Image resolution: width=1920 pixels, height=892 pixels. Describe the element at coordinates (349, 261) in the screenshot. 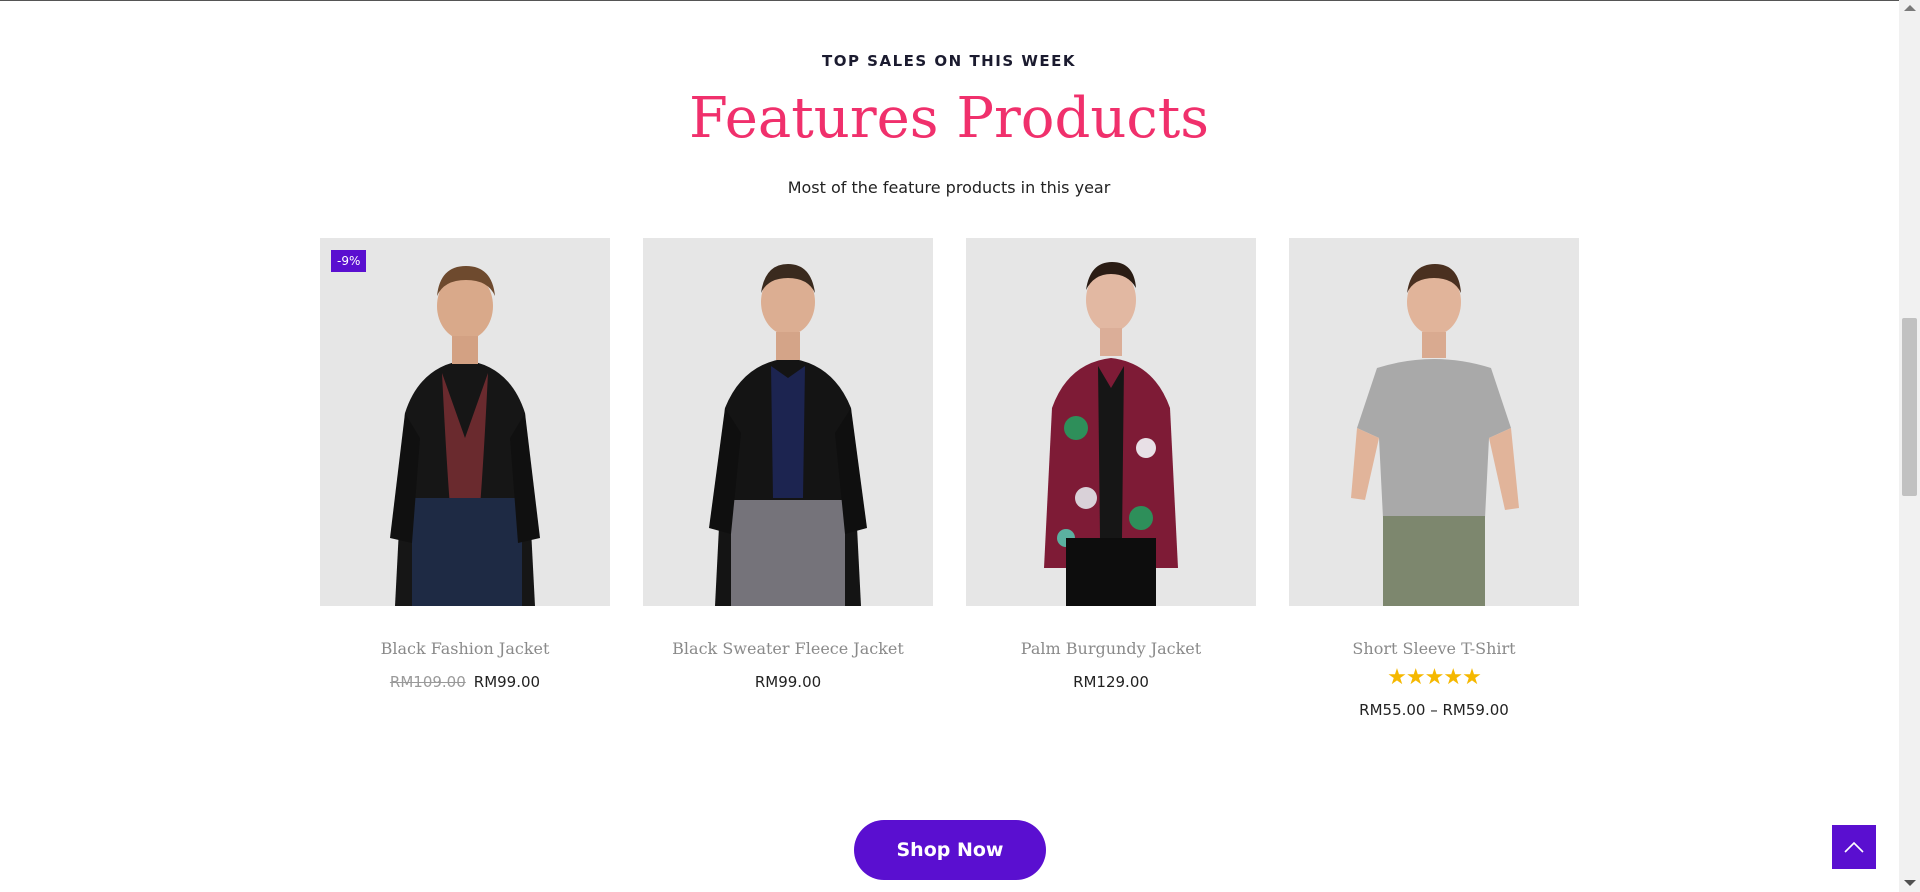

I see `discount-badge: -9%` at that location.